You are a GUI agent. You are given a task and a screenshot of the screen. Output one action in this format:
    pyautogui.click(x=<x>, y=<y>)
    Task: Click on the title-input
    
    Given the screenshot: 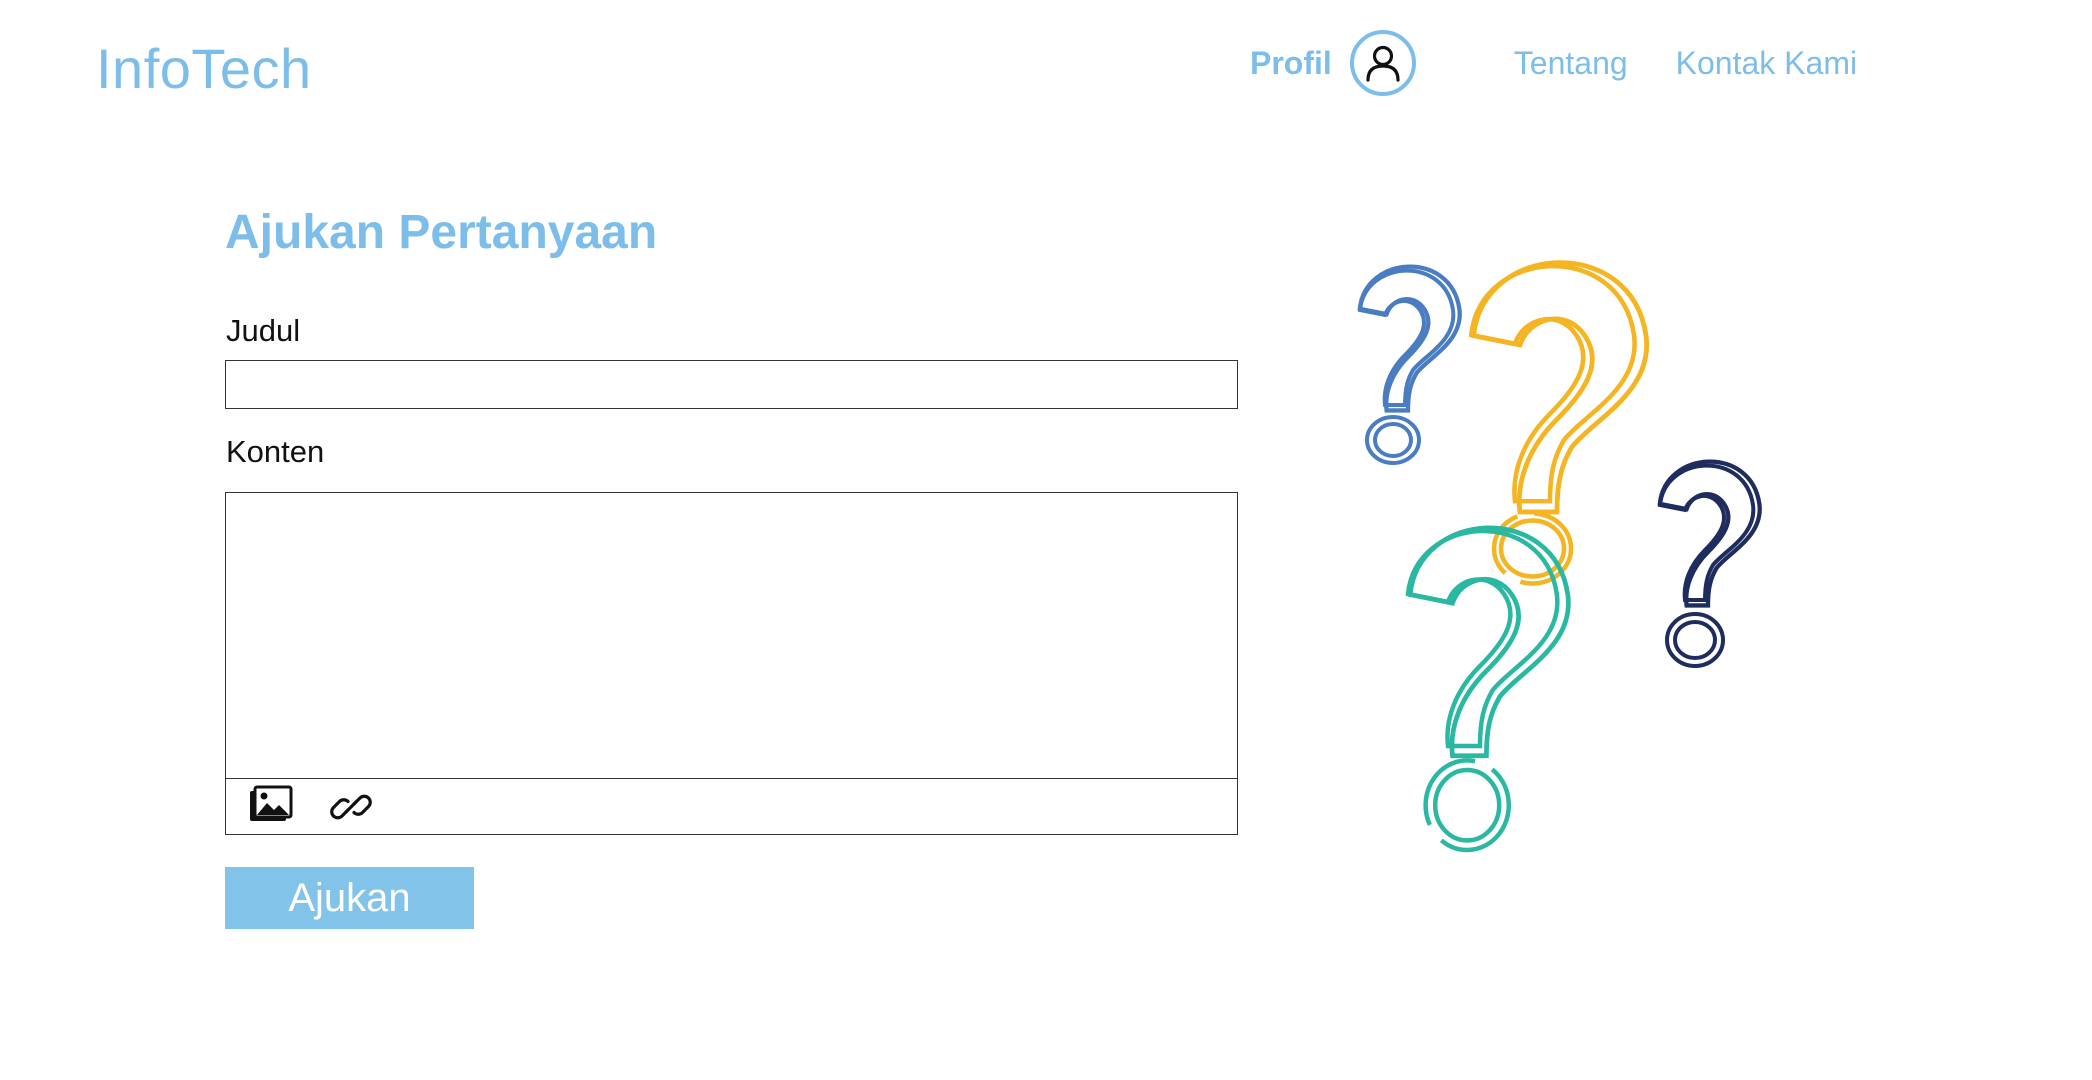 What is the action you would take?
    pyautogui.click(x=731, y=384)
    